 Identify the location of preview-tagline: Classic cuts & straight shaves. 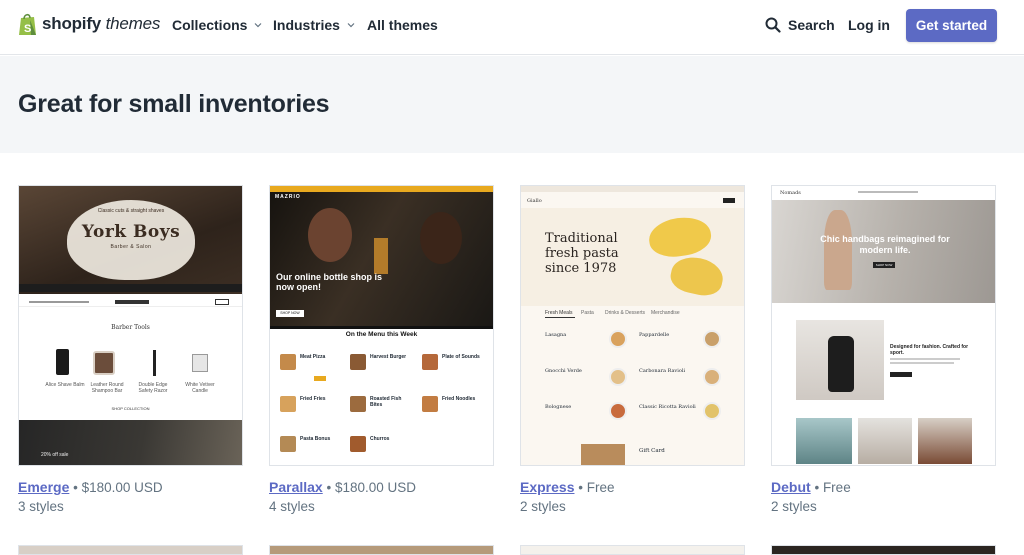
(131, 211).